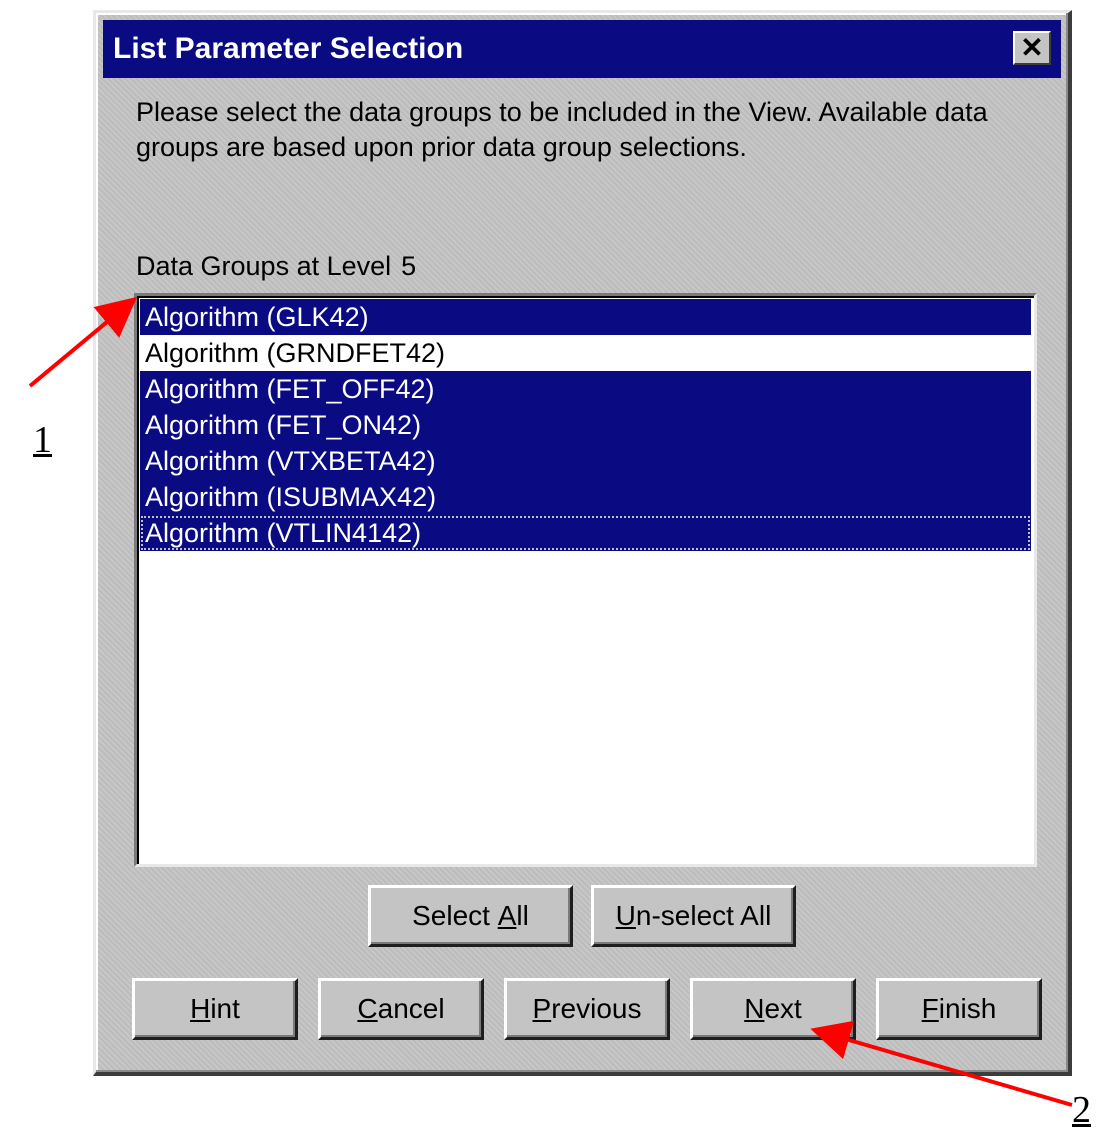 The image size is (1111, 1139). Describe the element at coordinates (930, 1008) in the screenshot. I see `finish-accelerator: F` at that location.